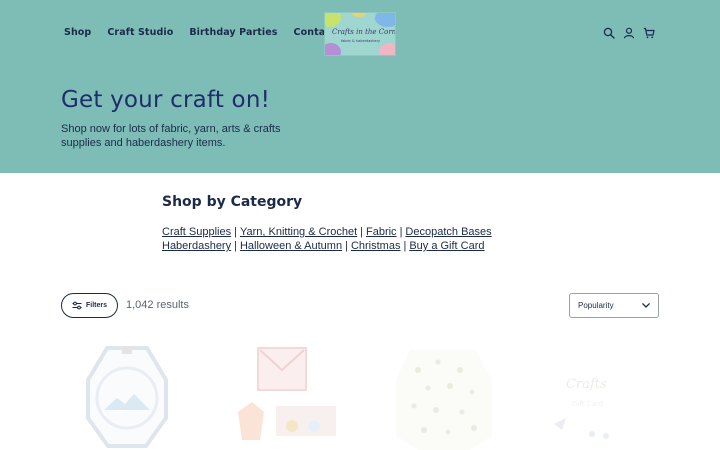 The width and height of the screenshot is (720, 450). Describe the element at coordinates (361, 41) in the screenshot. I see `logo-tagline: fabric & haberdashery` at that location.